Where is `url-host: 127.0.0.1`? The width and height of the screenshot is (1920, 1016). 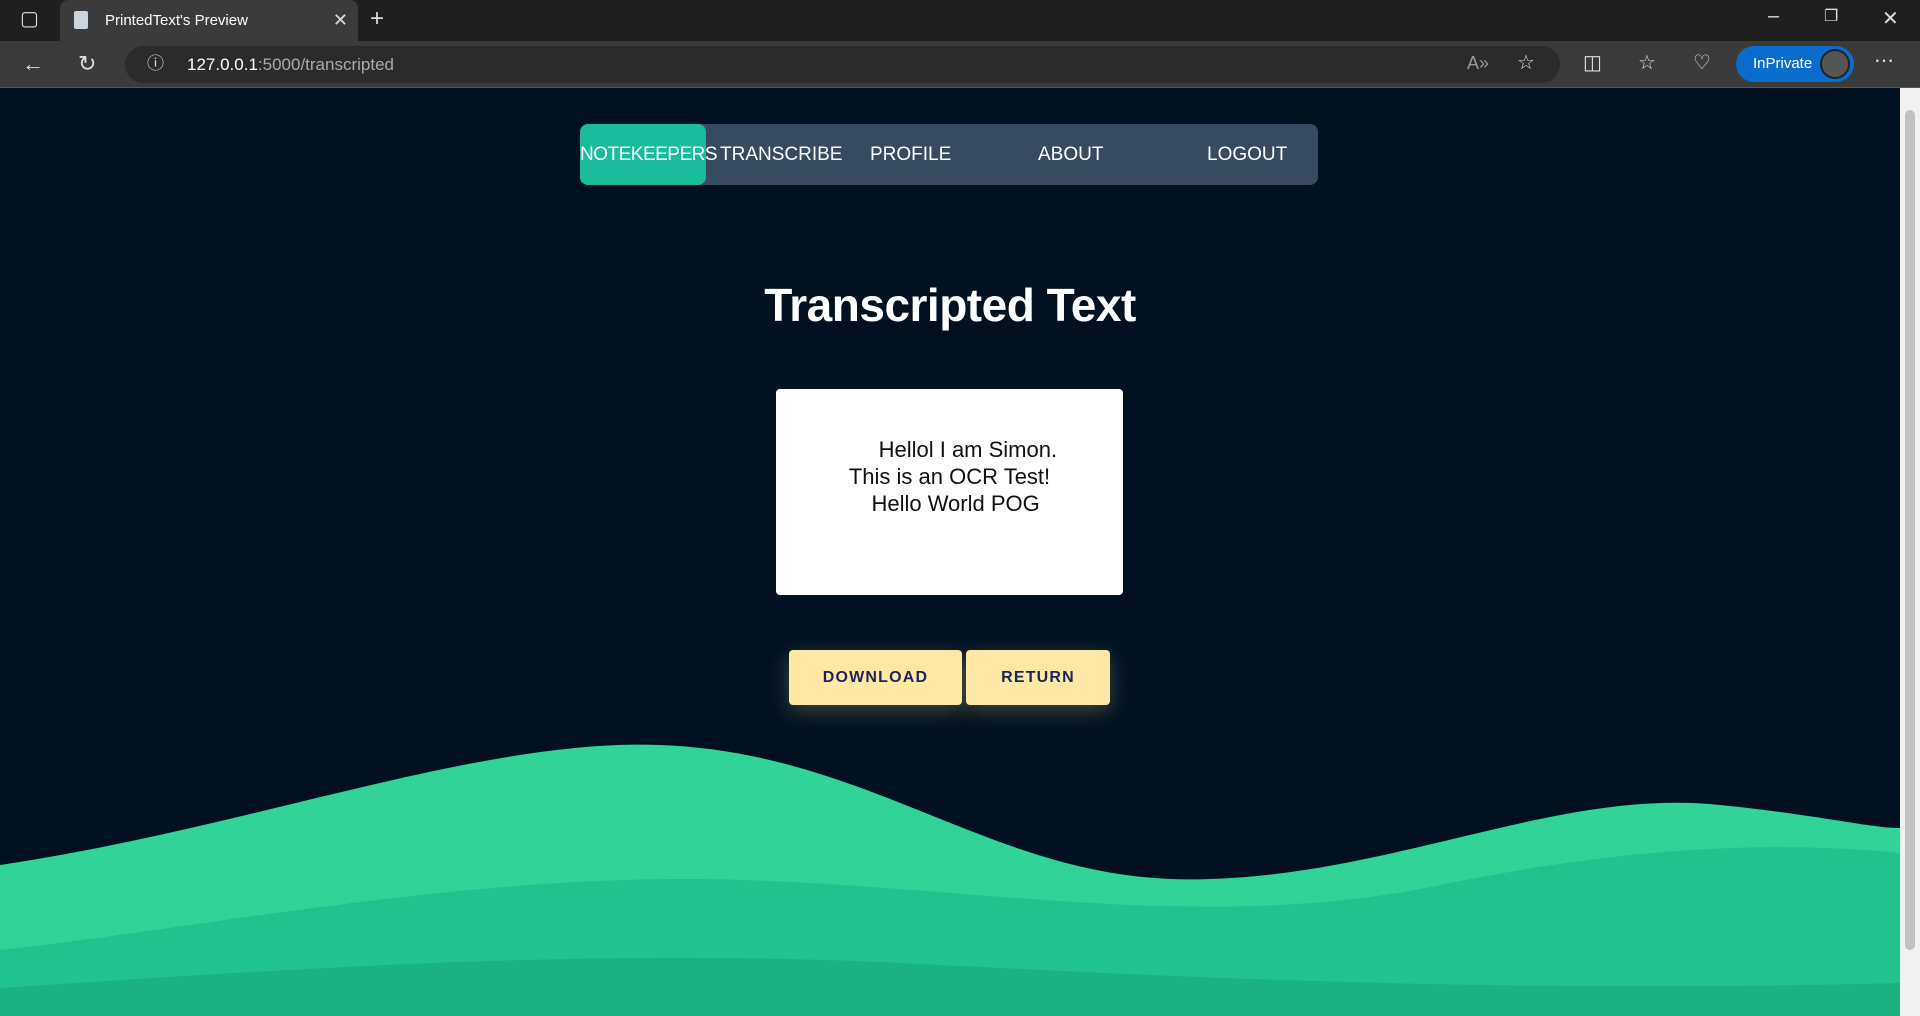 url-host: 127.0.0.1 is located at coordinates (222, 64).